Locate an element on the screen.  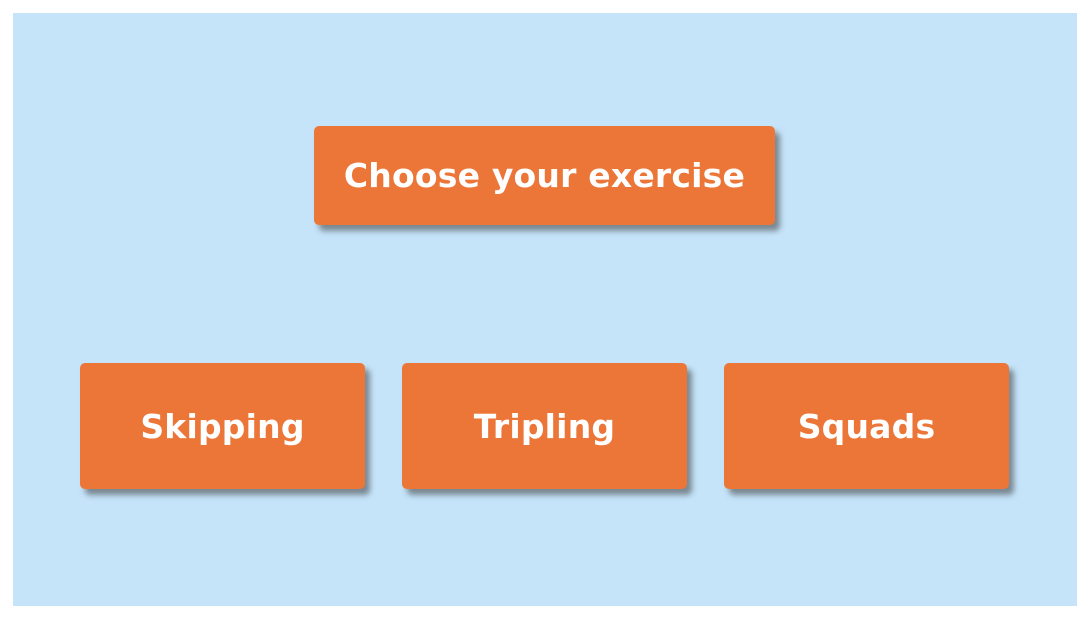
choose-exercise-header: Choose your exercise is located at coordinates (544, 175).